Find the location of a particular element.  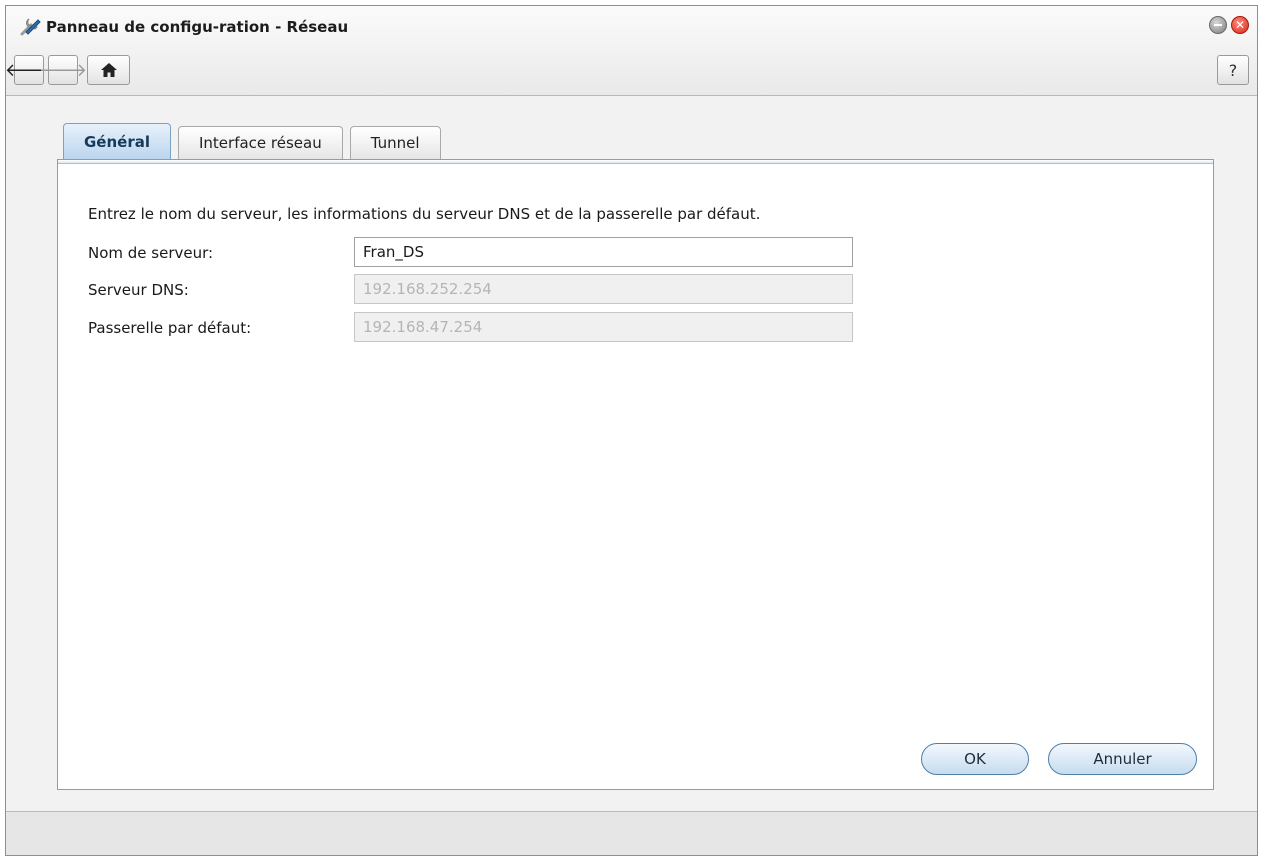

server-name-input is located at coordinates (603, 252).